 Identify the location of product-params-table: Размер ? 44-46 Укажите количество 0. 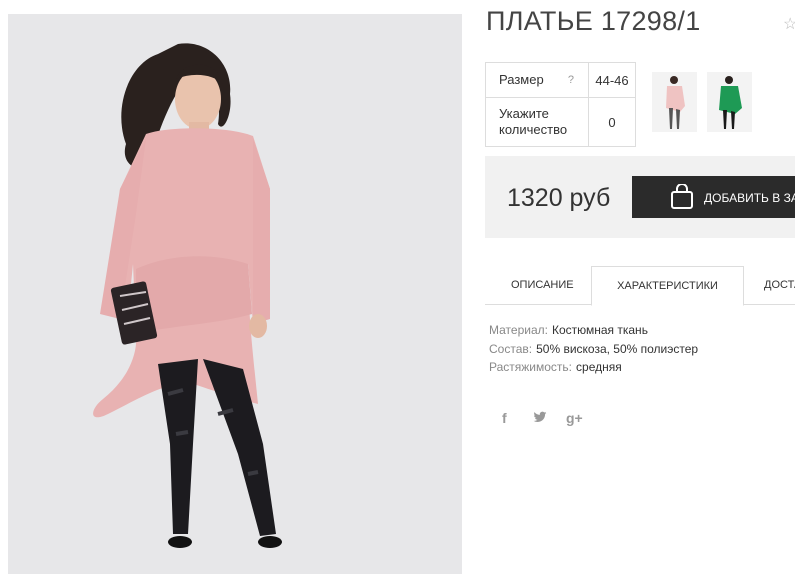
(560, 104).